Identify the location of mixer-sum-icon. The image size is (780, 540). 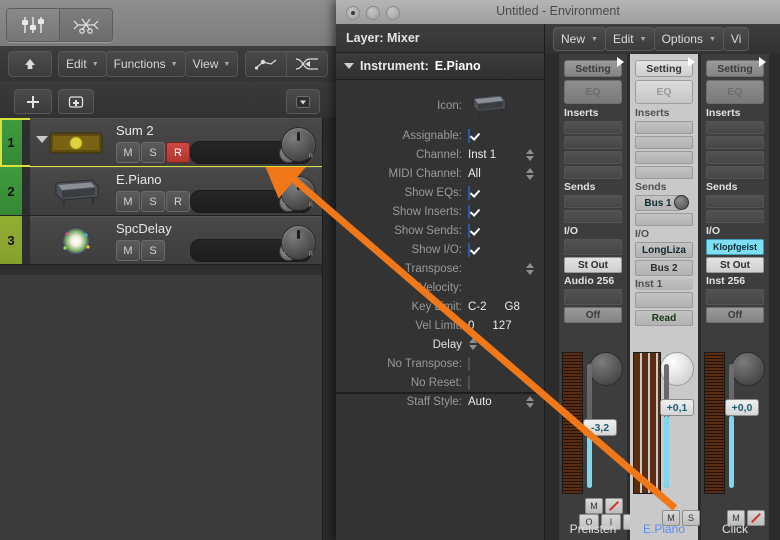
(76, 143).